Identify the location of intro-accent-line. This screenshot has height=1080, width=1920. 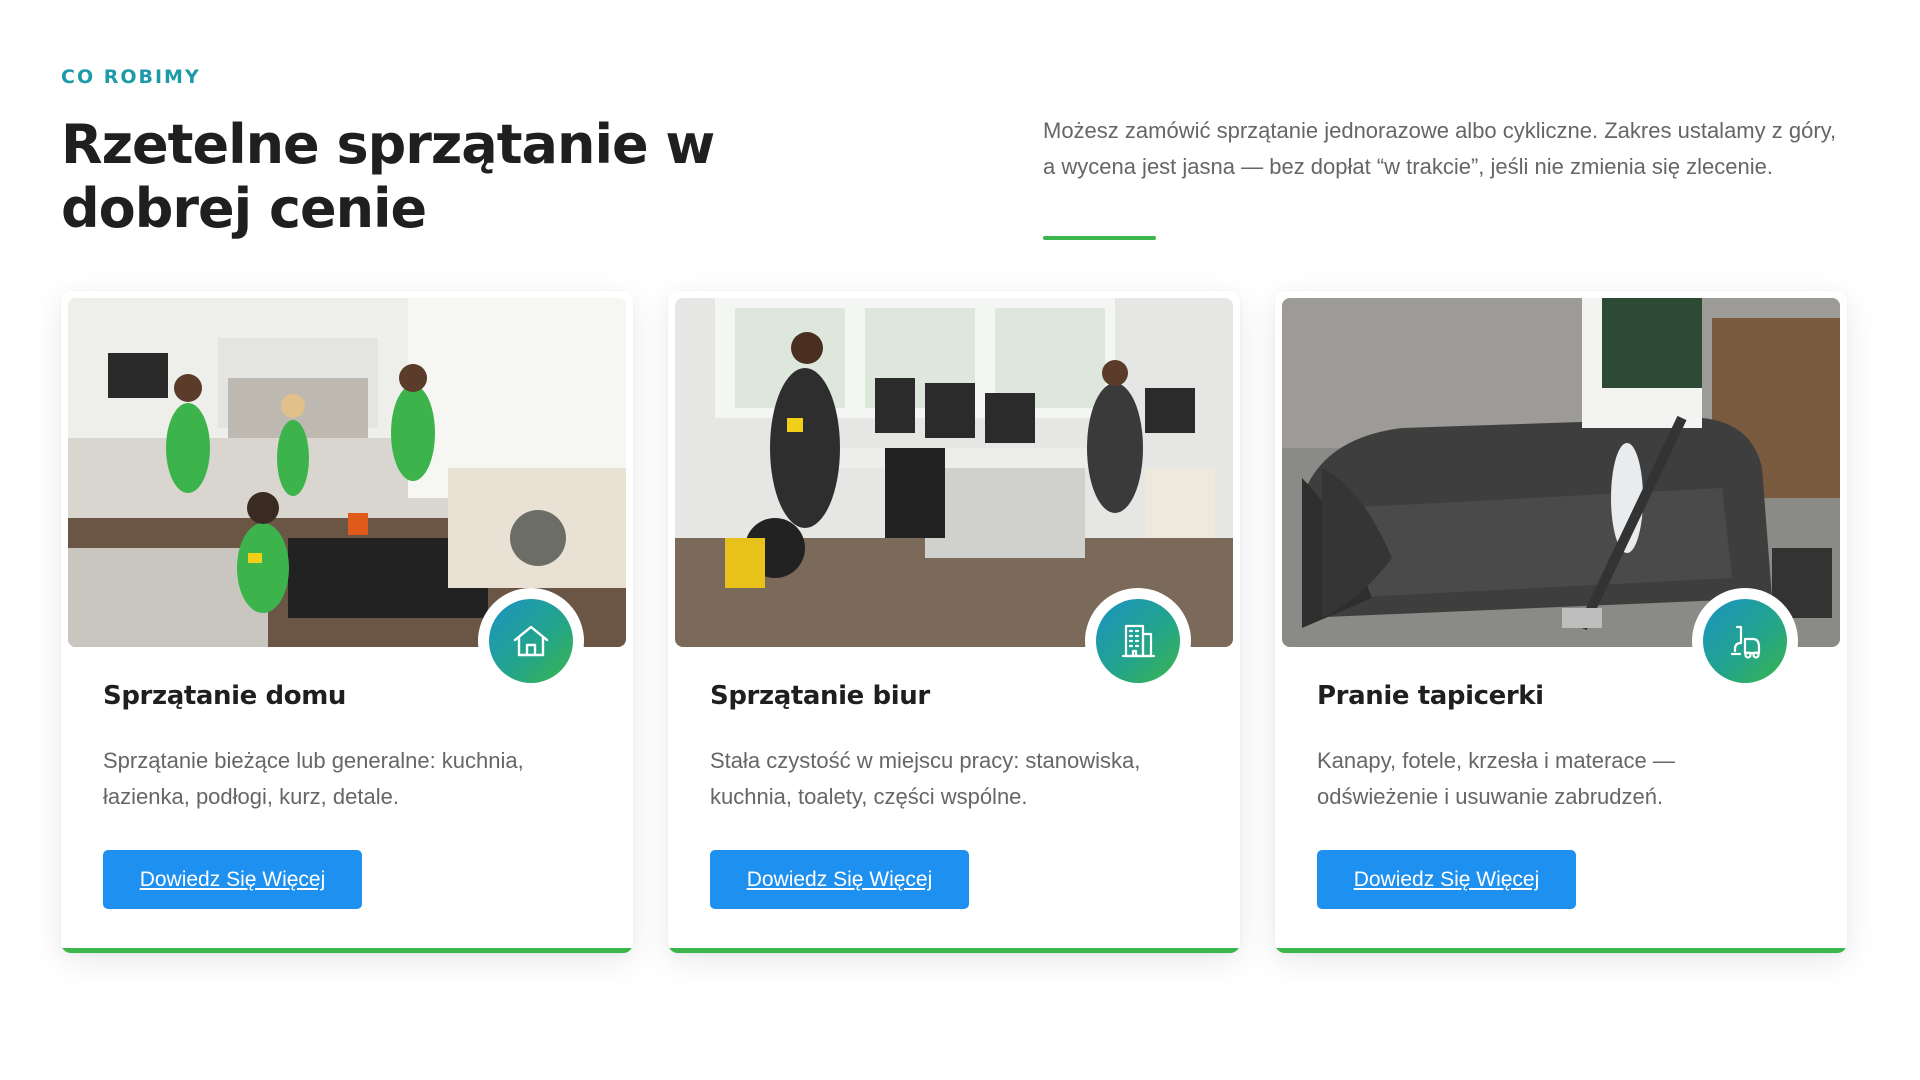
(1099, 238).